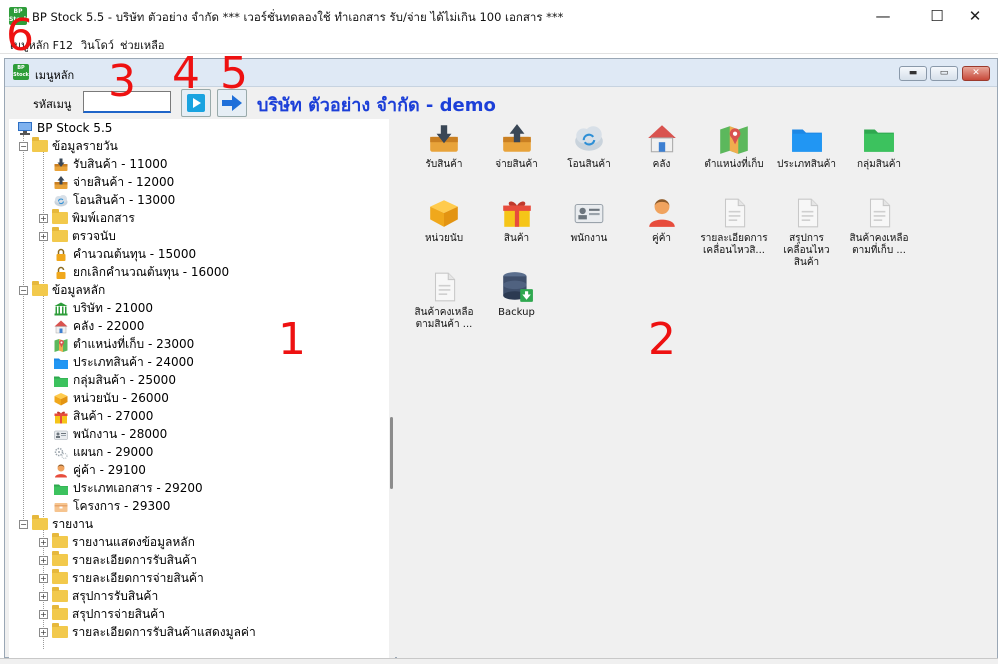  Describe the element at coordinates (98, 326) in the screenshot. I see `tree-item: คลัง - 22000` at that location.